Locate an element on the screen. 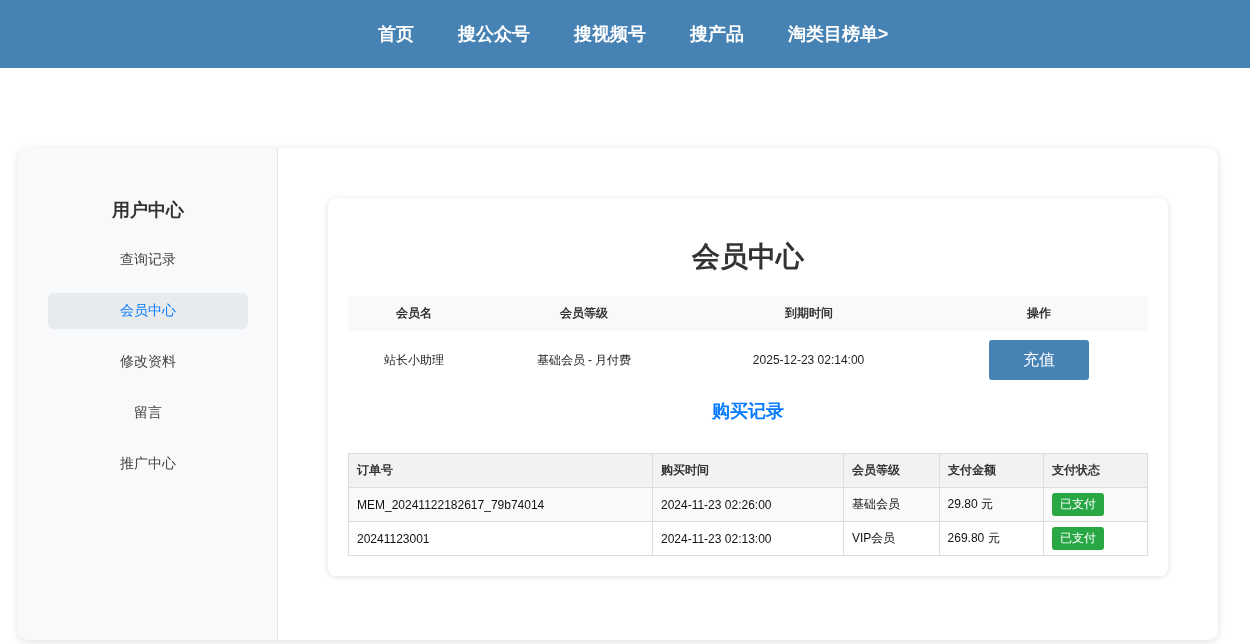  sidebar-item: 查询记录 is located at coordinates (147, 260).